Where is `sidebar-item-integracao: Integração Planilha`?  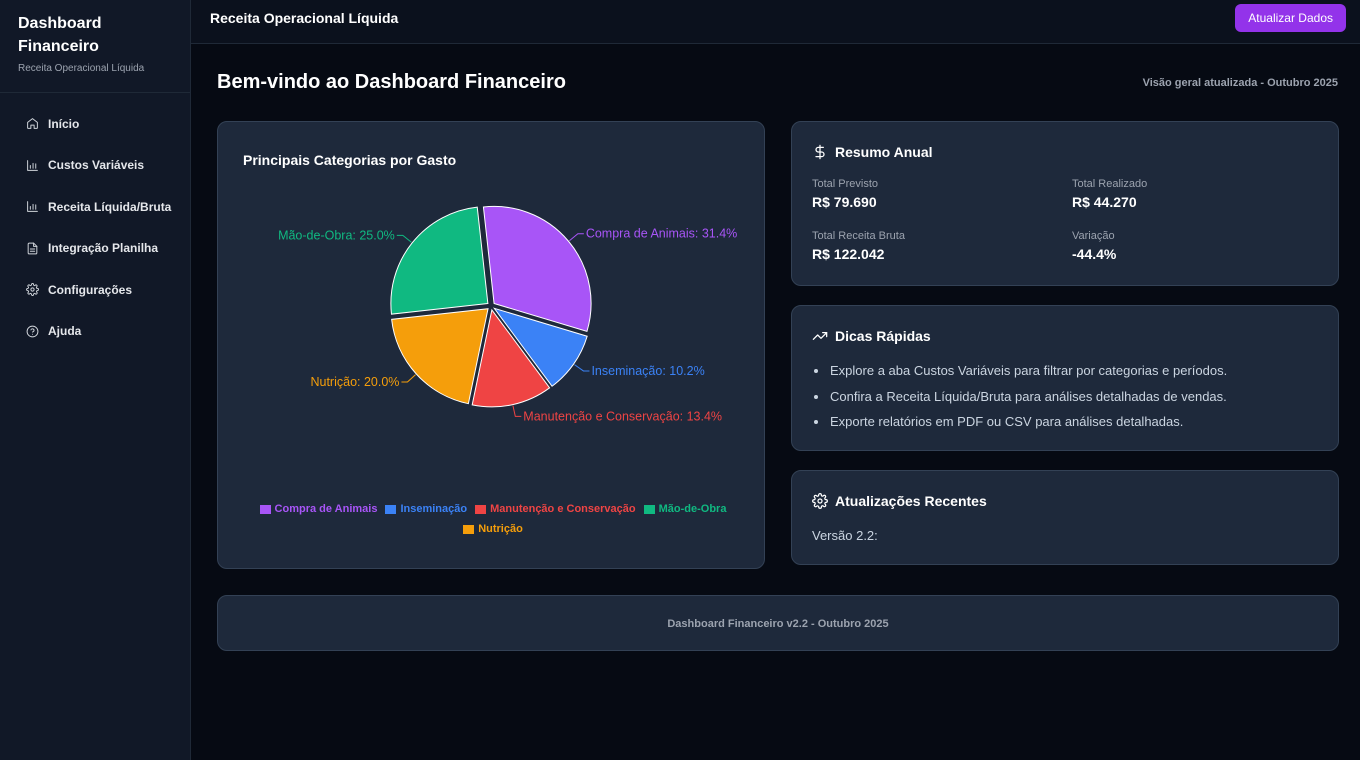
sidebar-item-integracao: Integração Planilha is located at coordinates (95, 249).